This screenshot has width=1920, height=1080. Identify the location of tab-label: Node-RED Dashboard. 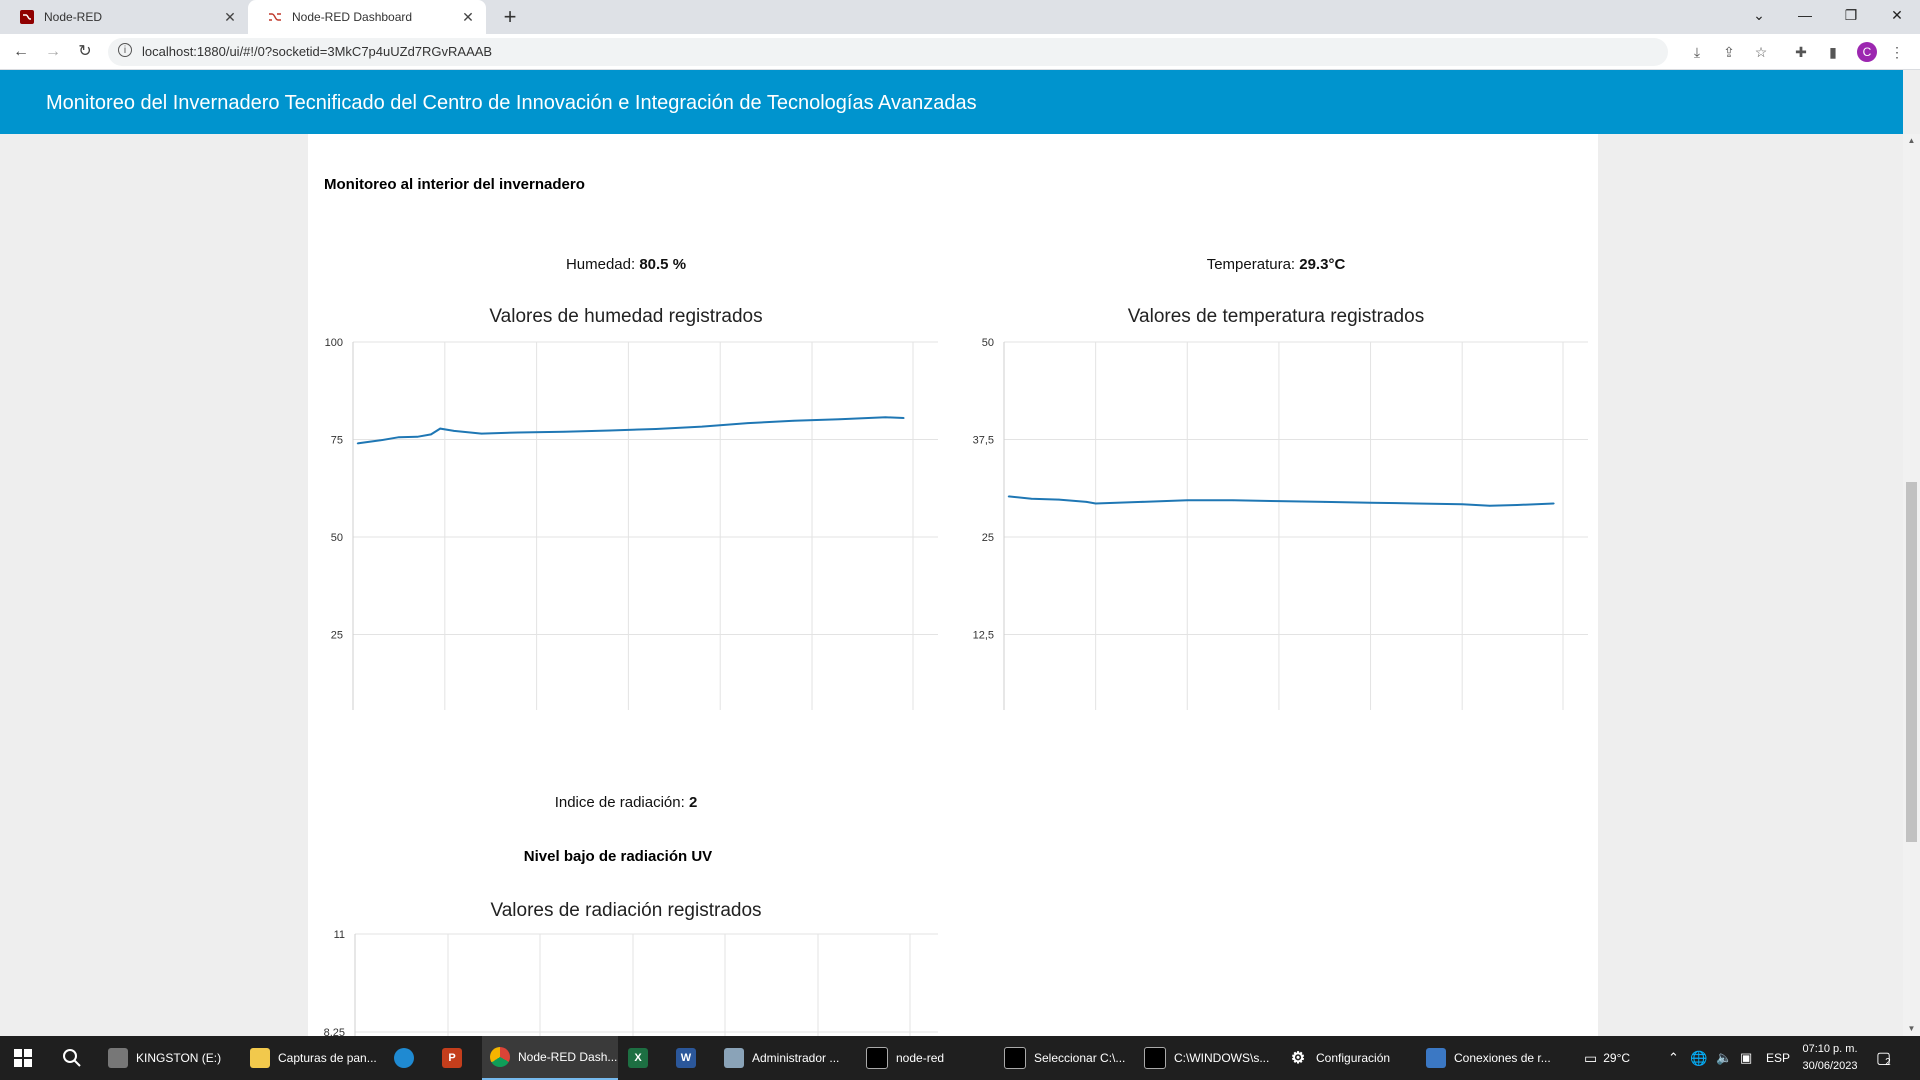
(352, 17).